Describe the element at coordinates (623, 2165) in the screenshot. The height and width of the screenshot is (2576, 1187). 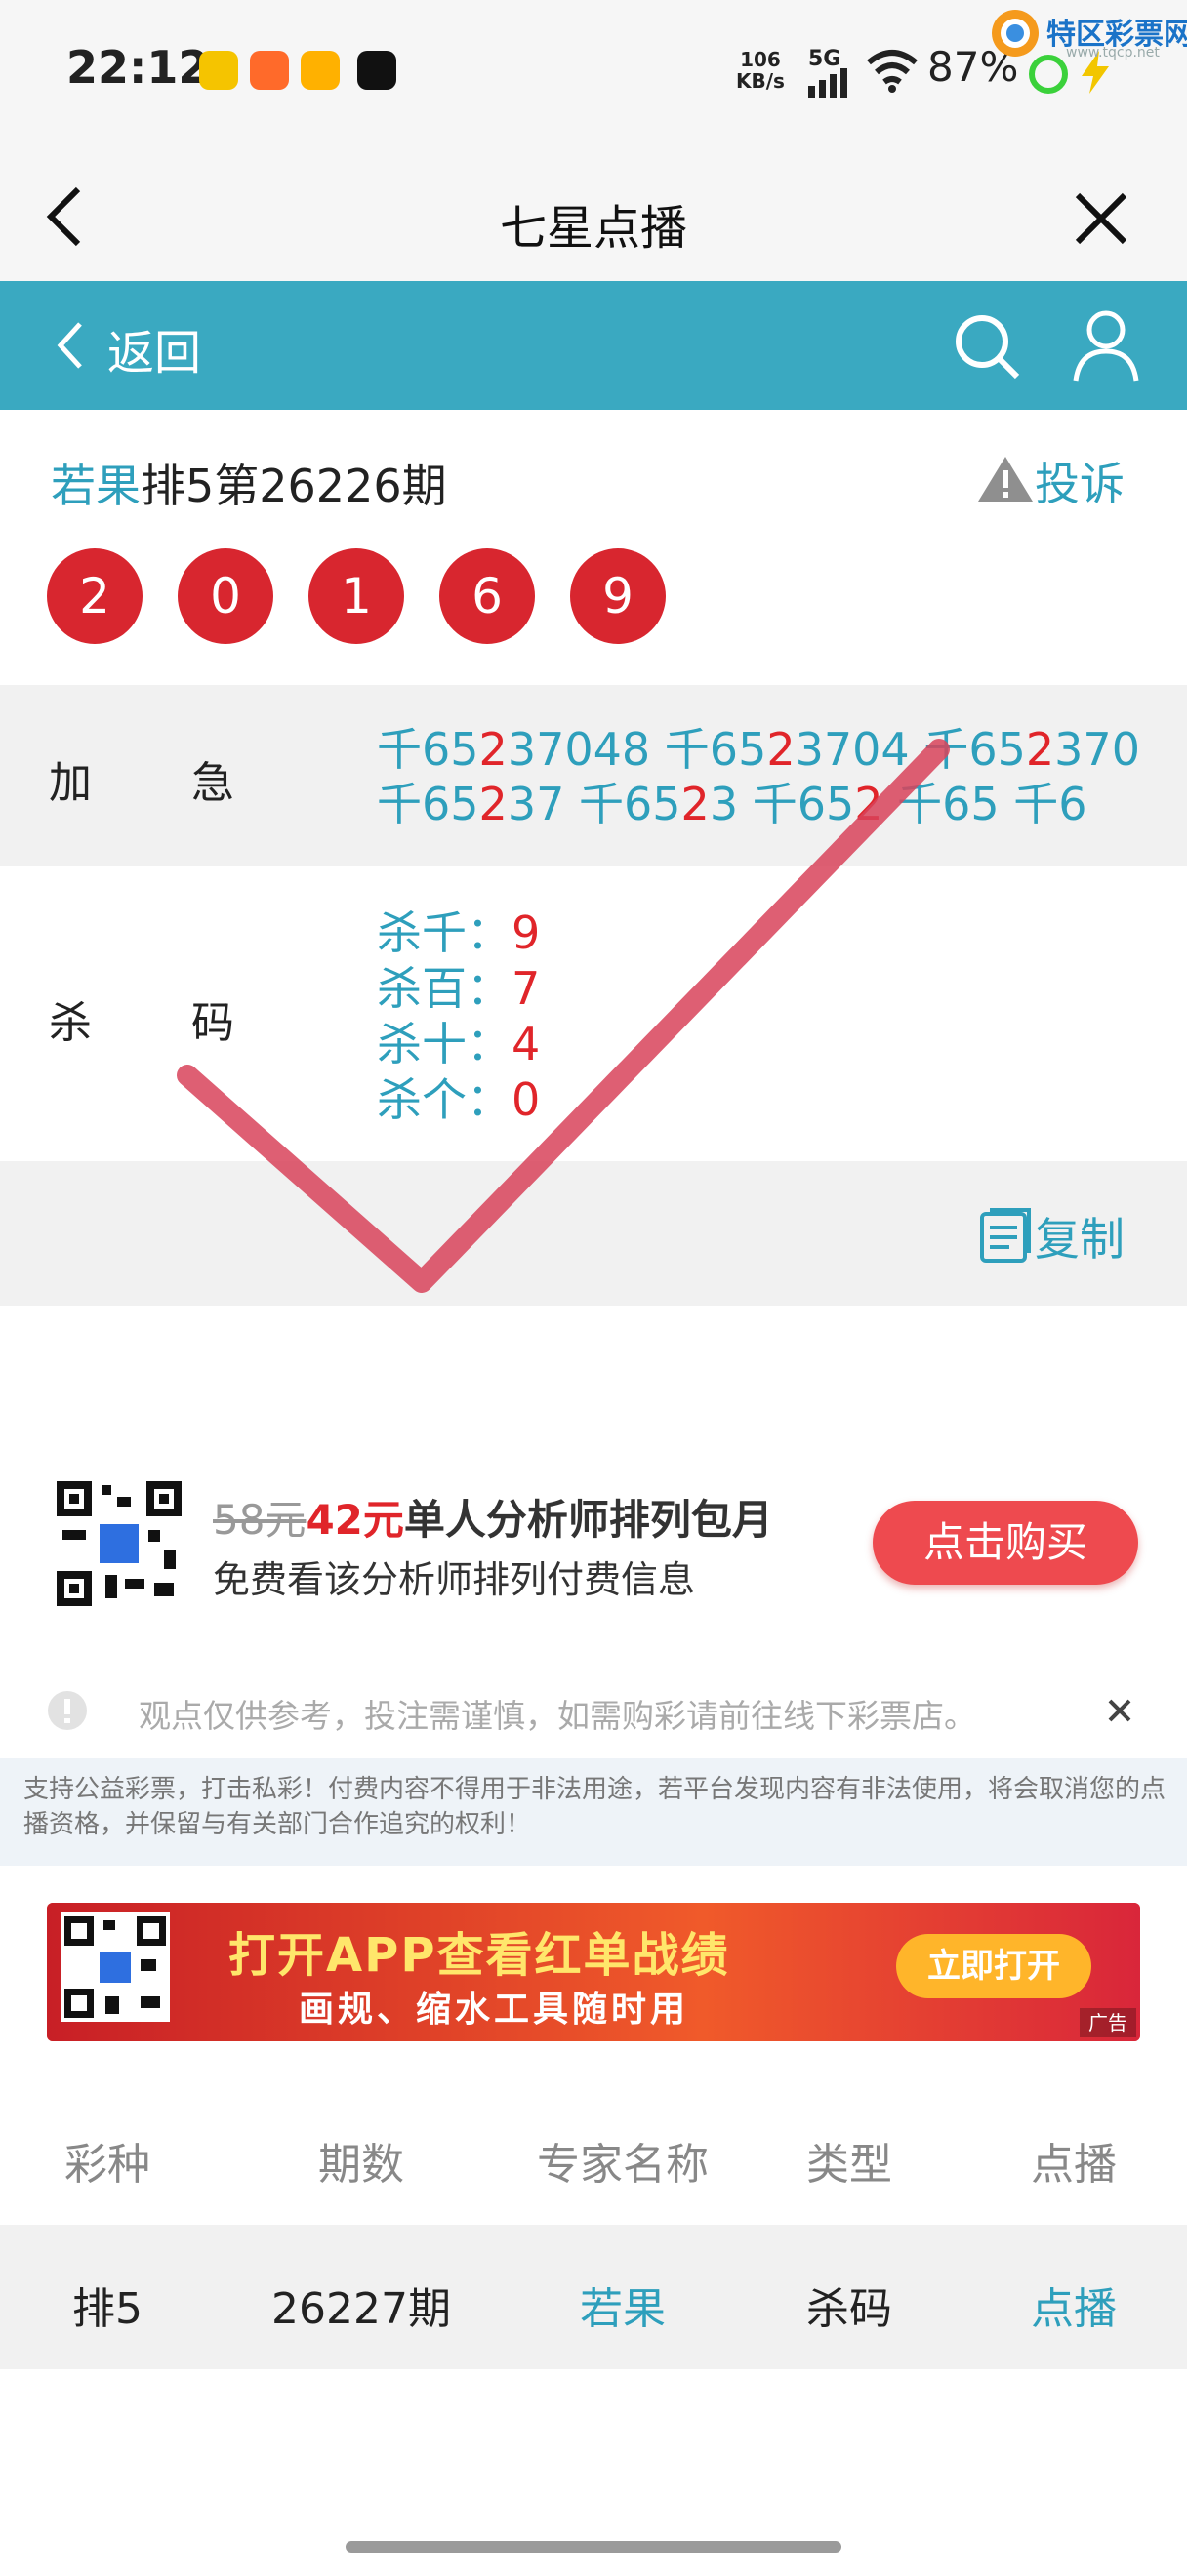
I see `column-header: 专家名称` at that location.